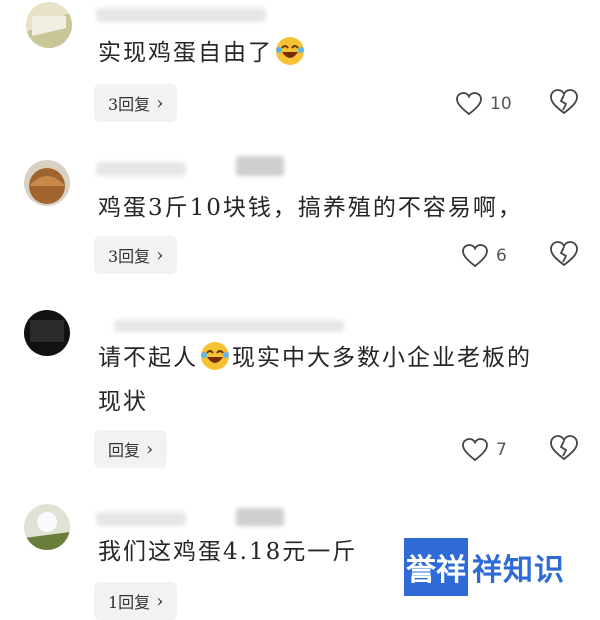  Describe the element at coordinates (501, 256) in the screenshot. I see `like-count: 6` at that location.